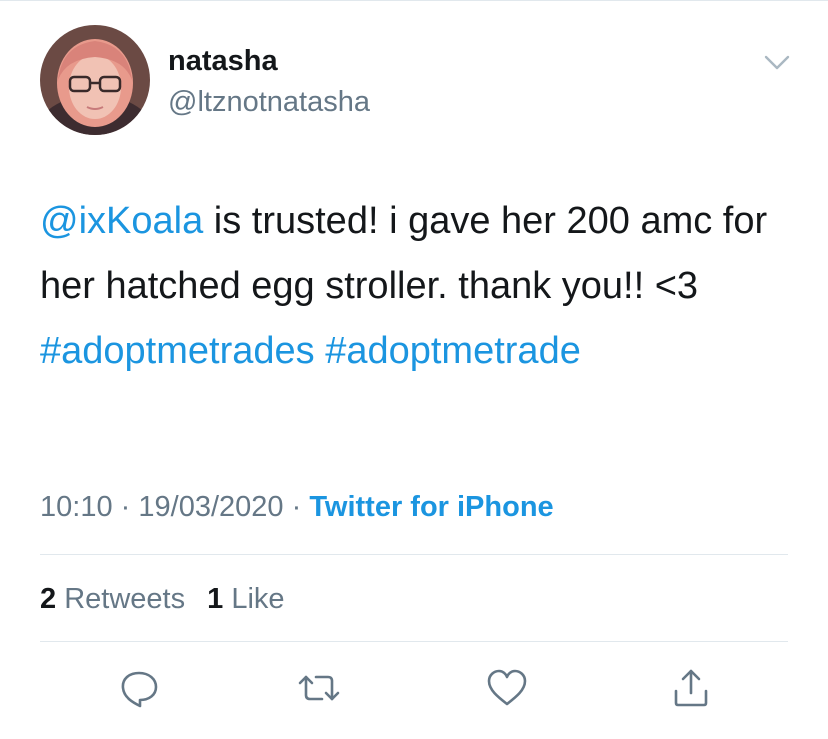 This screenshot has width=828, height=739. Describe the element at coordinates (125, 599) in the screenshot. I see `retweets-label: Retweets` at that location.